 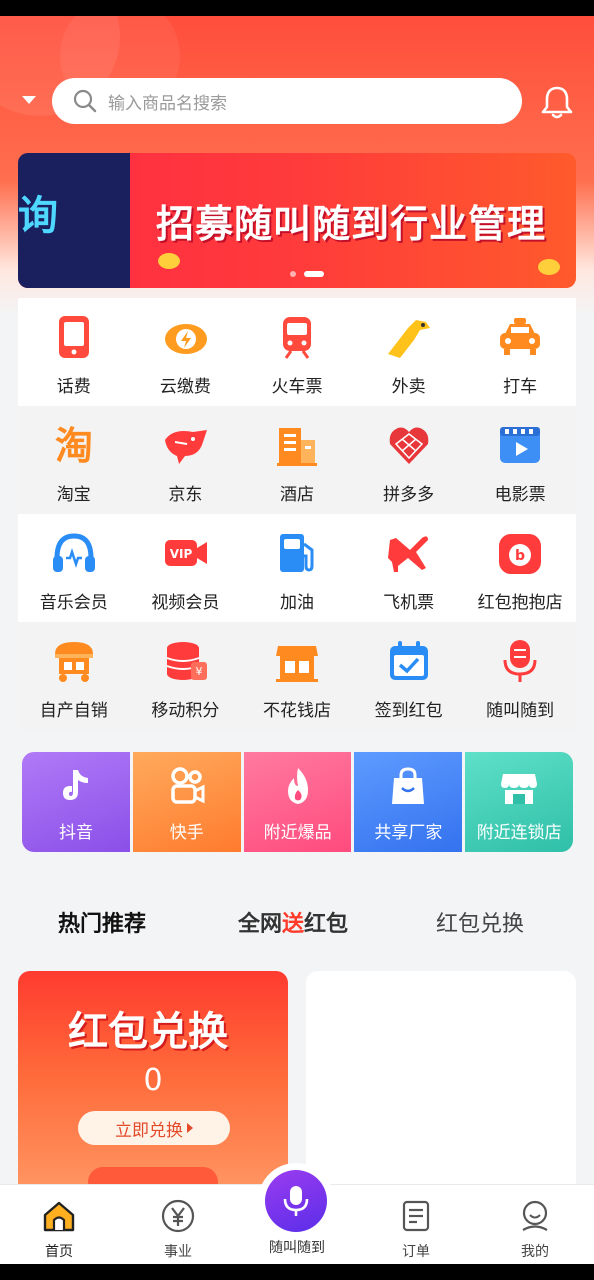 What do you see at coordinates (520, 603) in the screenshot?
I see `service-label: 红包抱抱店` at bounding box center [520, 603].